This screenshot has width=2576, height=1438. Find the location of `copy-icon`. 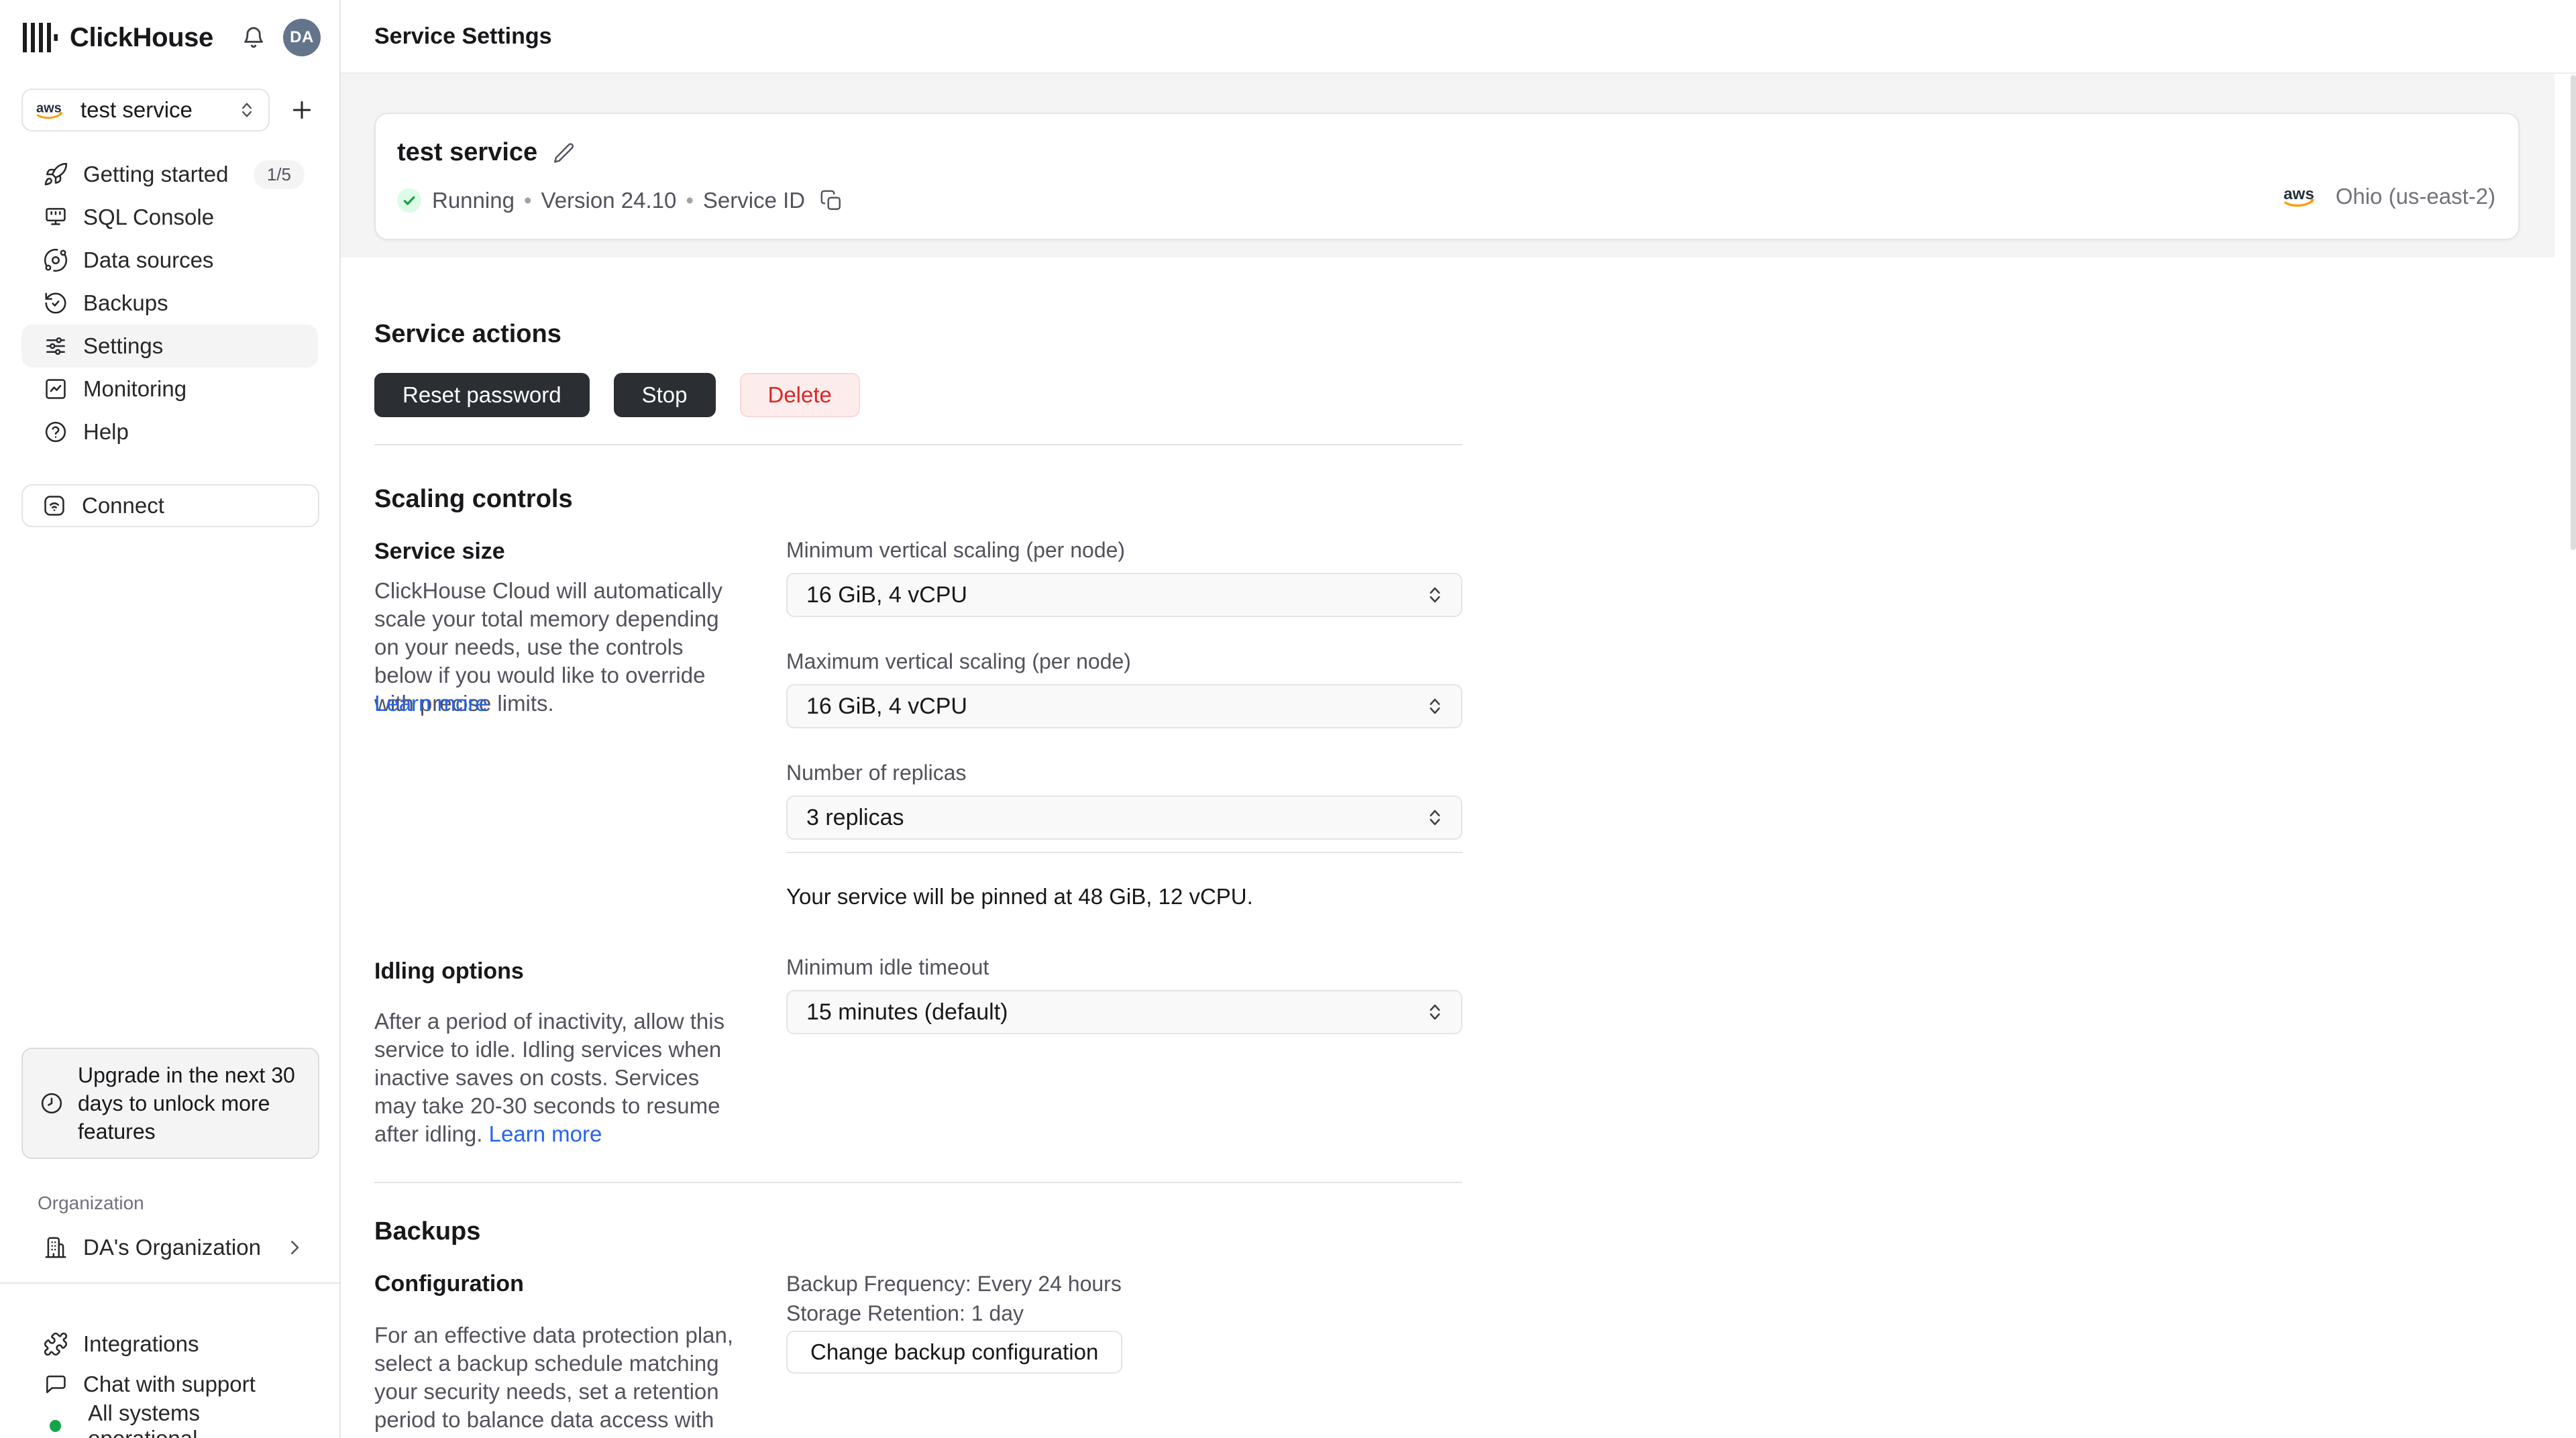

copy-icon is located at coordinates (831, 200).